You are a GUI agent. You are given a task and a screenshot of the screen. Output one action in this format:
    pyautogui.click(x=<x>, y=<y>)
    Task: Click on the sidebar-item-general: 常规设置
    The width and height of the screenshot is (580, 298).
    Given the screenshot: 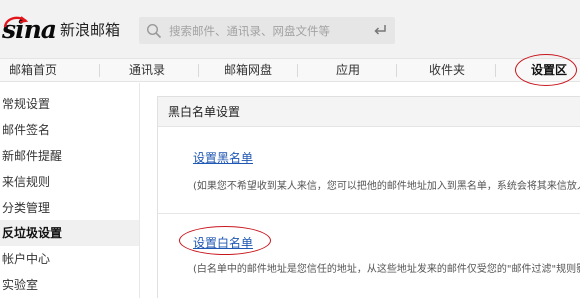 What is the action you would take?
    pyautogui.click(x=26, y=104)
    